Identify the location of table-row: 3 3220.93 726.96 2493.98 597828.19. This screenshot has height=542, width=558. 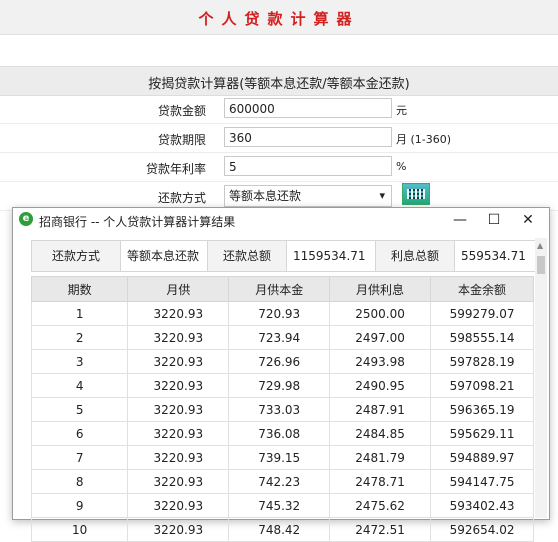
(282, 361).